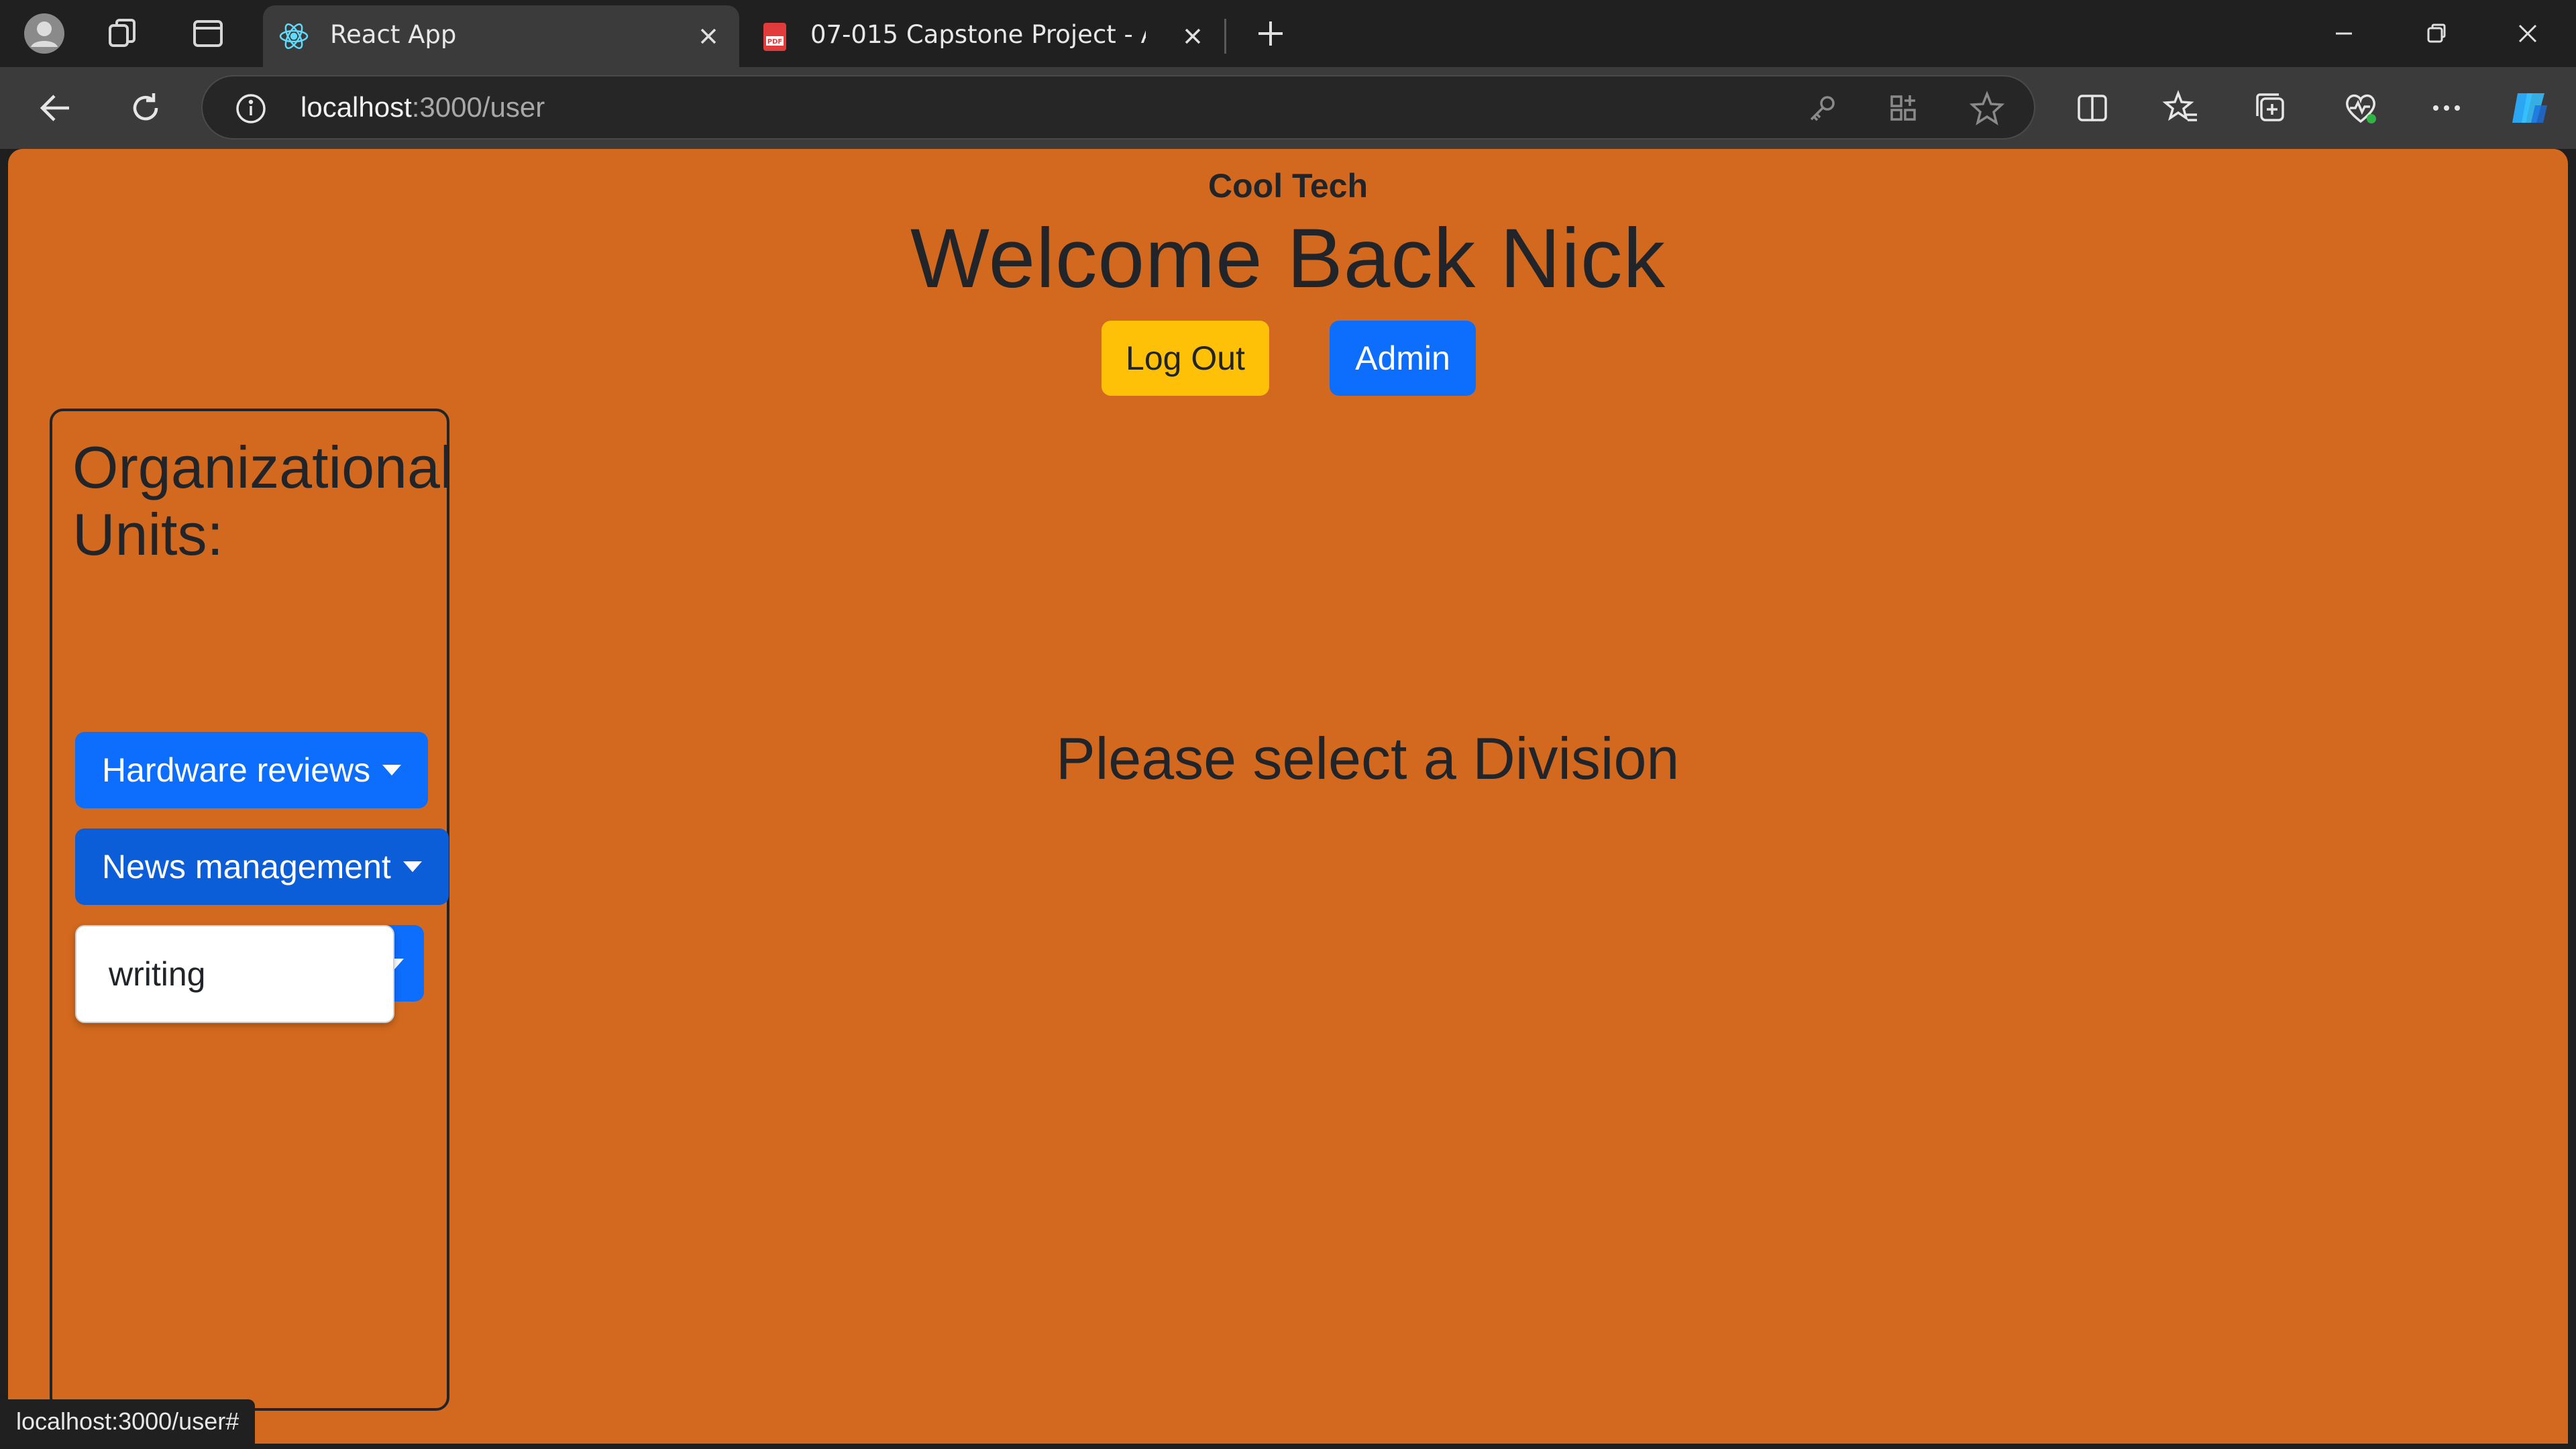  Describe the element at coordinates (145, 108) in the screenshot. I see `refresh-icon` at that location.